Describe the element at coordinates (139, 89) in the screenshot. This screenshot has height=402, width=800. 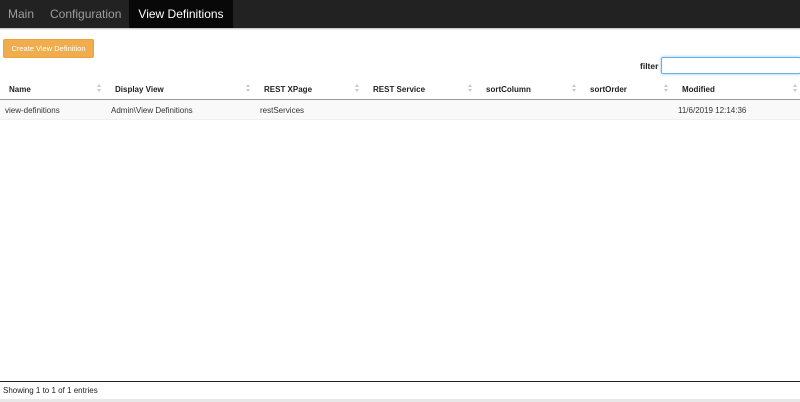
I see `column-header-display-view: Display View` at that location.